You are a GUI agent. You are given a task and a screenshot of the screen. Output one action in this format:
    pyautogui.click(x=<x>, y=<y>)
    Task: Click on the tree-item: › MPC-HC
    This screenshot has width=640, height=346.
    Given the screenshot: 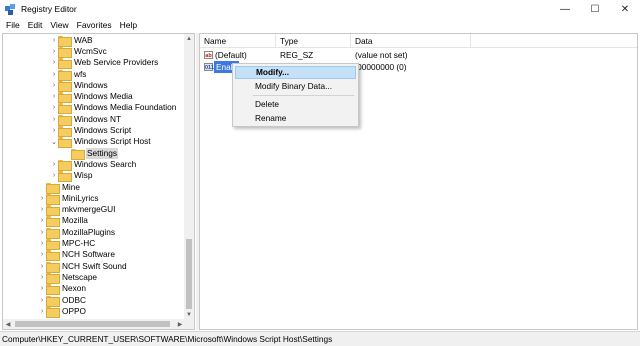 What is the action you would take?
    pyautogui.click(x=67, y=244)
    